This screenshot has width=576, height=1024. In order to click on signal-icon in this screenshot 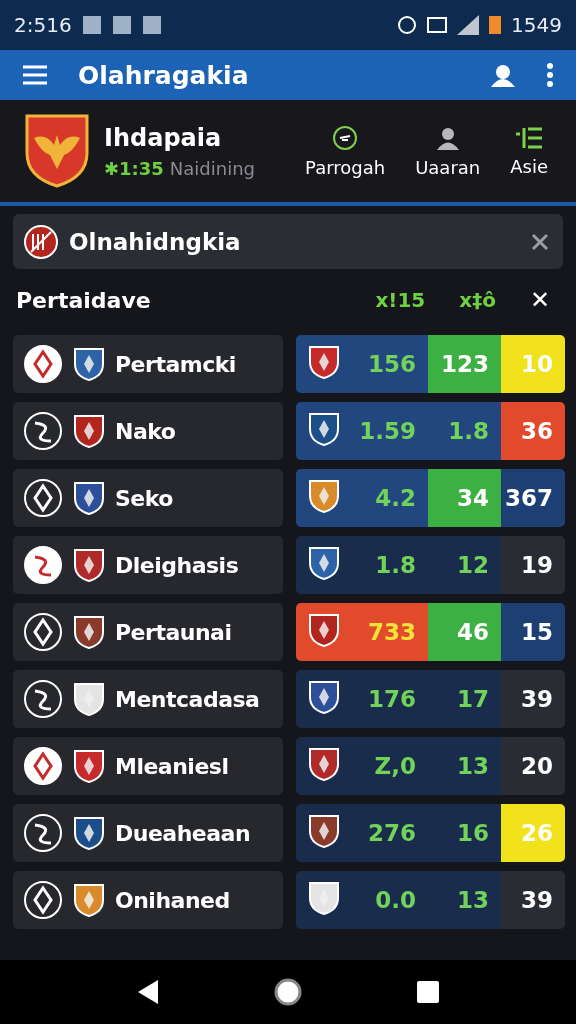, I will do `click(468, 25)`.